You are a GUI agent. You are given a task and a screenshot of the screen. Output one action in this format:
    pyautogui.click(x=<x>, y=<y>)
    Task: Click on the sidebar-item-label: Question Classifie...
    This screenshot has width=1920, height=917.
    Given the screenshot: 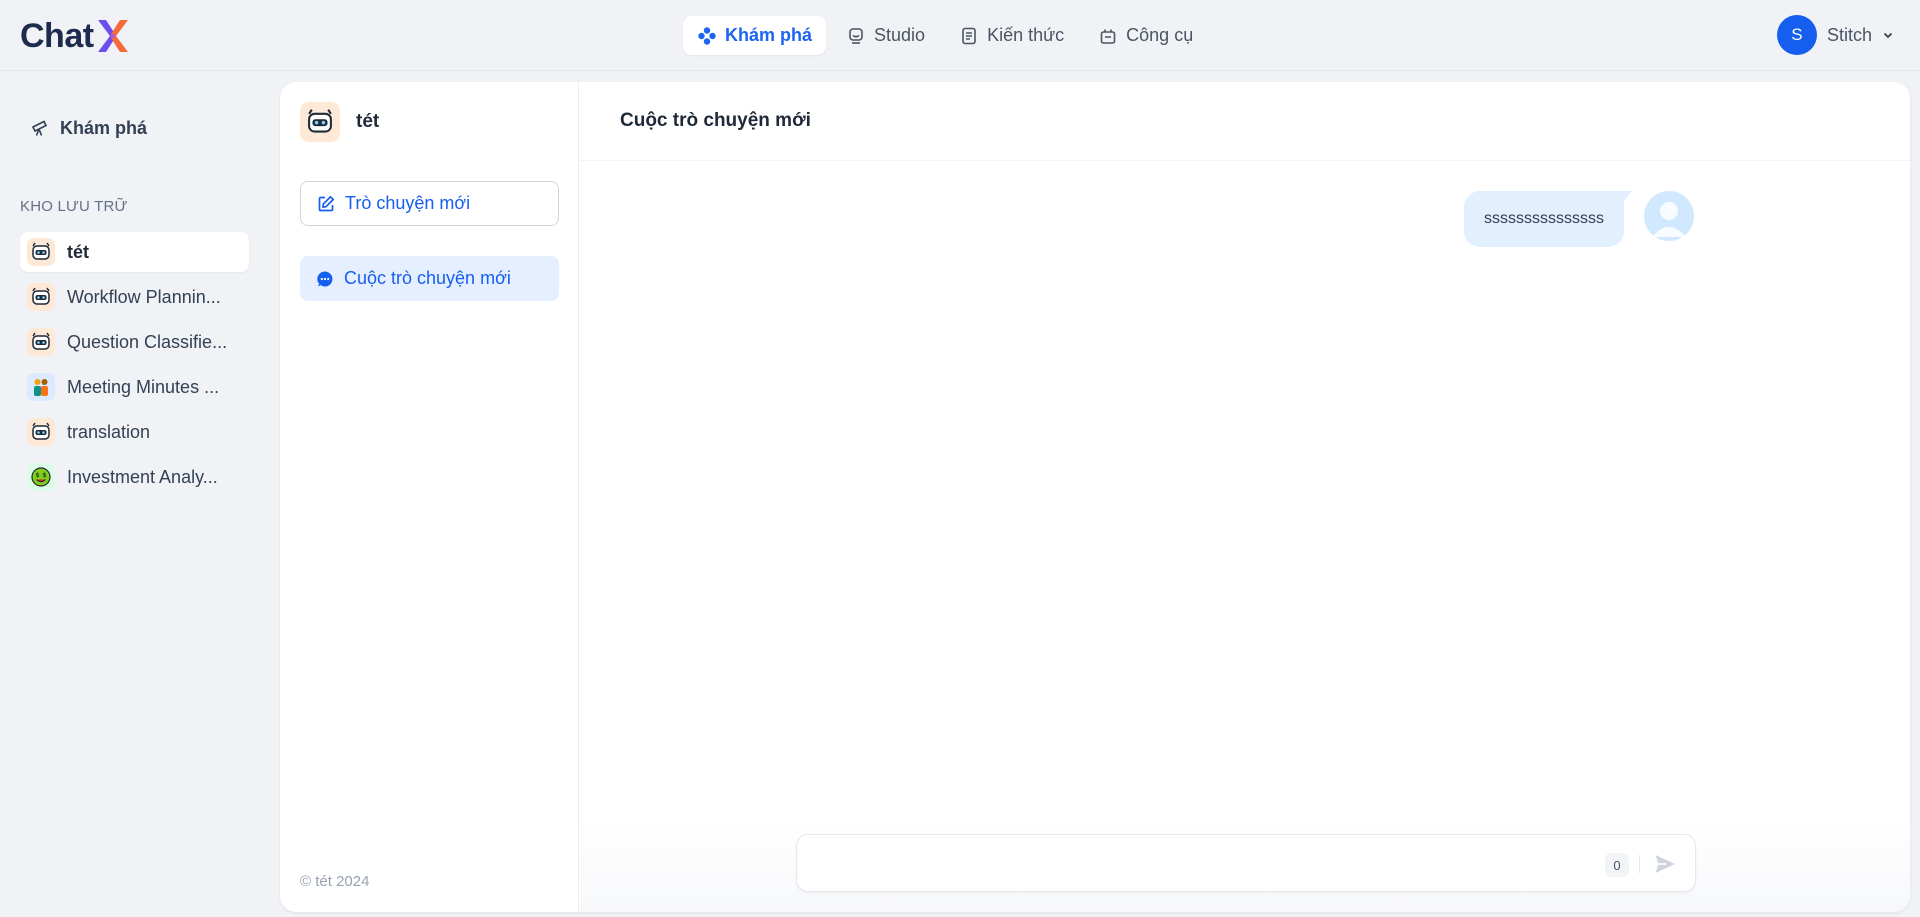 What is the action you would take?
    pyautogui.click(x=147, y=341)
    